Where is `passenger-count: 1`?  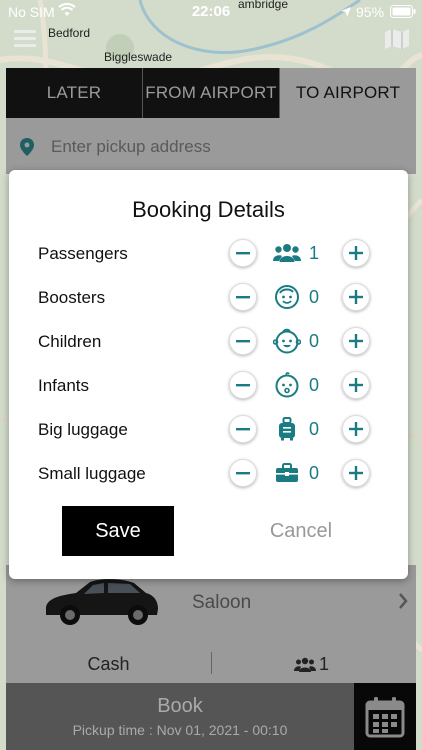
passenger-count: 1 is located at coordinates (324, 664).